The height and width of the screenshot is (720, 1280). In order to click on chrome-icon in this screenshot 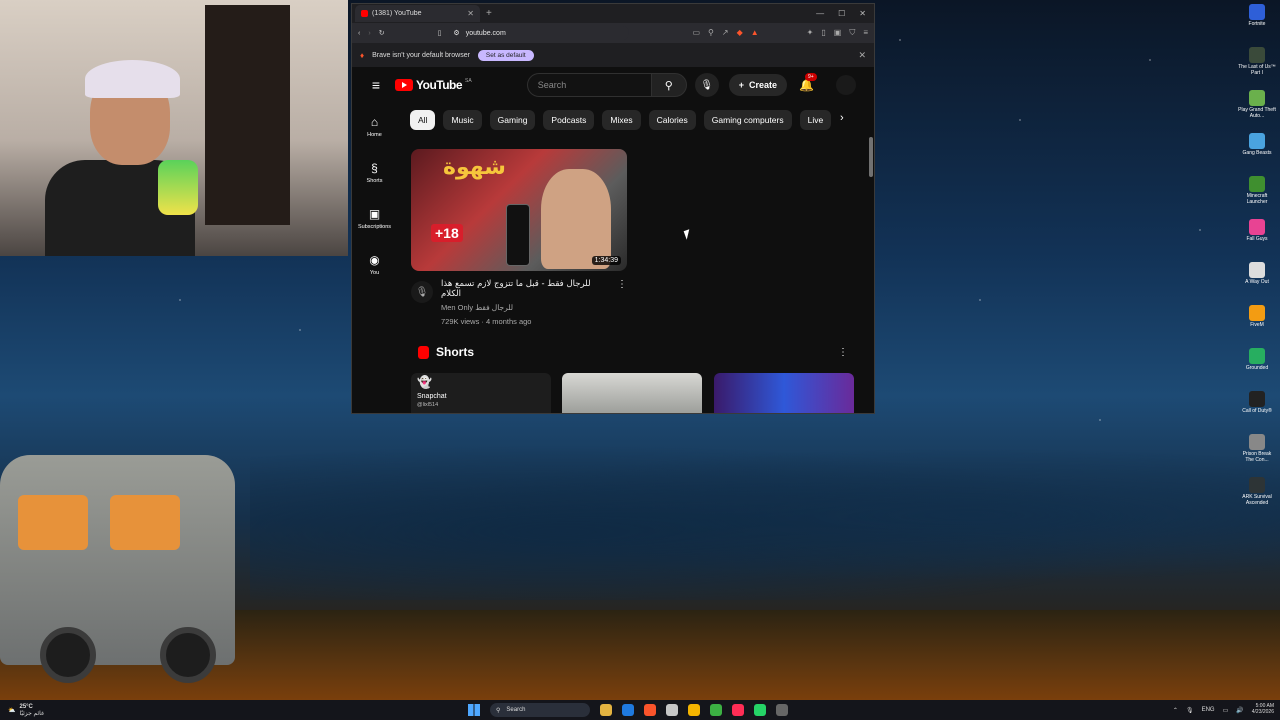, I will do `click(694, 710)`.